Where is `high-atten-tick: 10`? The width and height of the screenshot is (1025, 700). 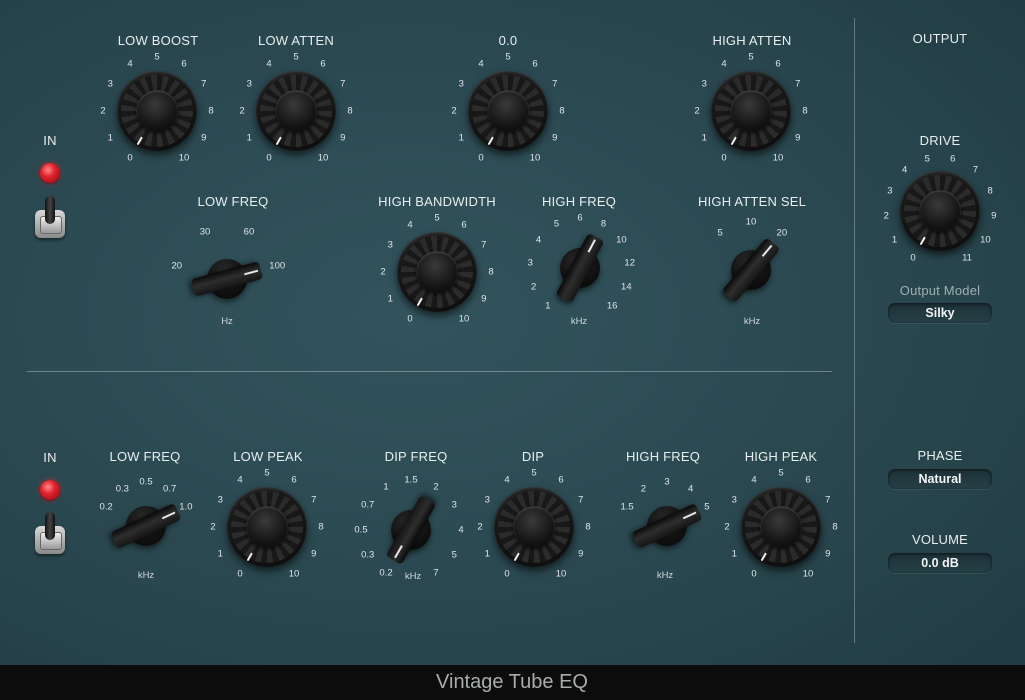 high-atten-tick: 10 is located at coordinates (778, 158).